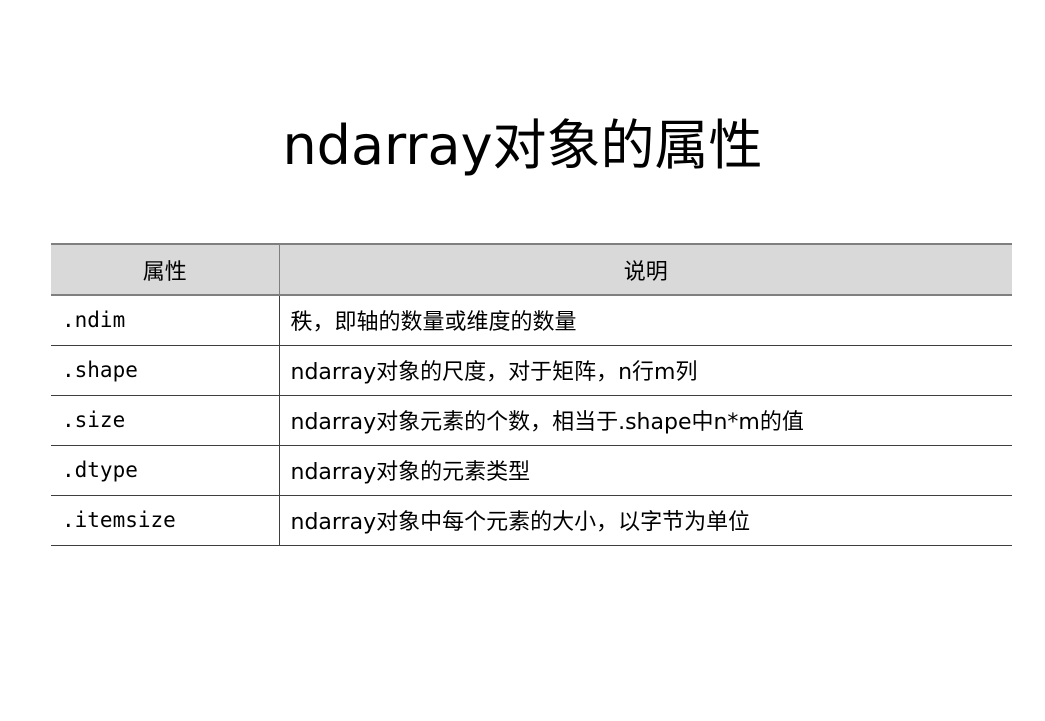 The width and height of the screenshot is (1045, 721). I want to click on header-property: 属性, so click(165, 269).